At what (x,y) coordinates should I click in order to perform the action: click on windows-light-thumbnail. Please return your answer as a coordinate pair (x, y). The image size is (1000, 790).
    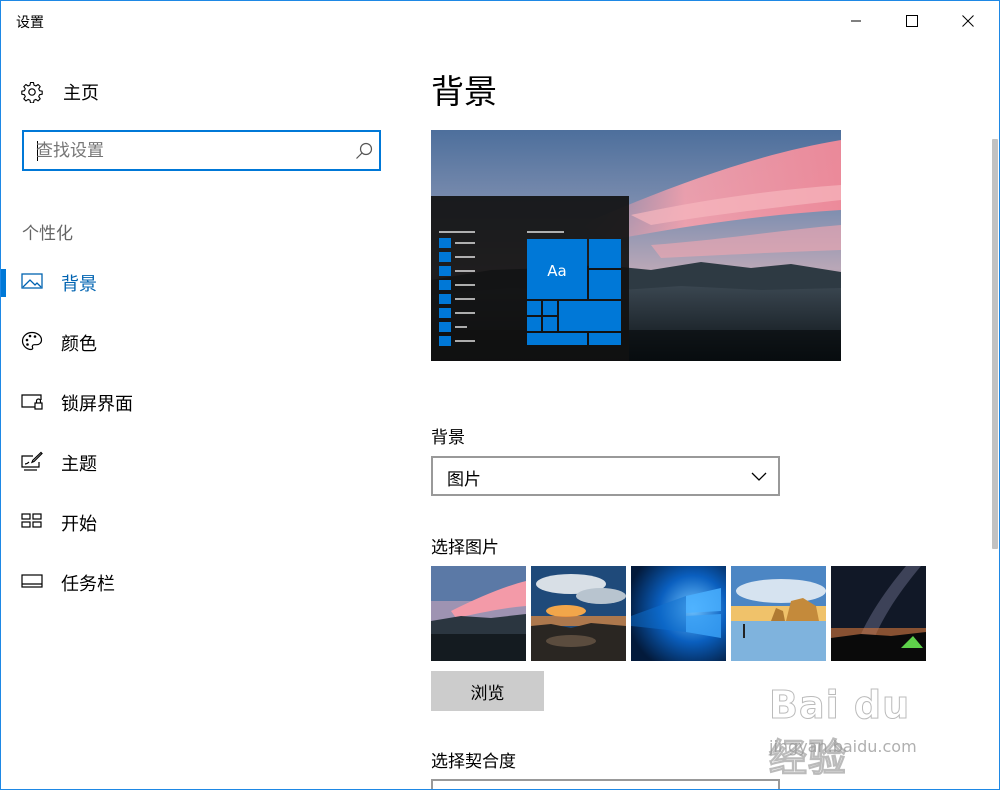
    Looking at the image, I should click on (678, 613).